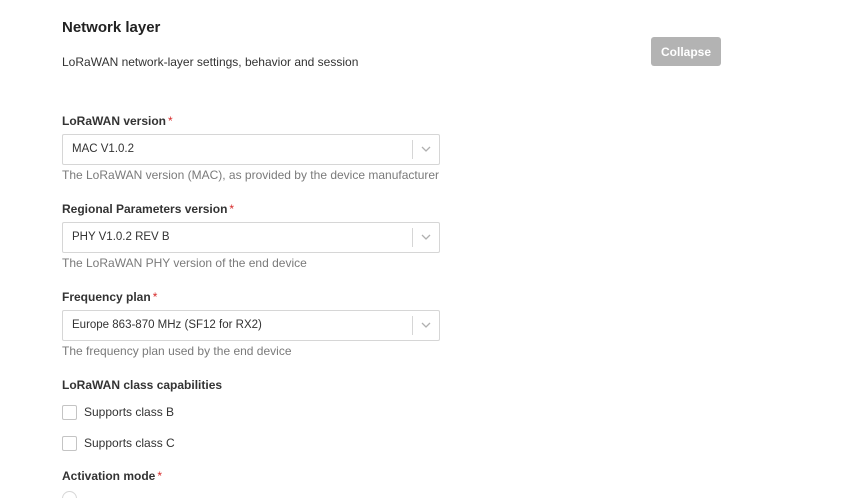 The image size is (854, 498). What do you see at coordinates (69, 443) in the screenshot?
I see `supports-class-c-checkbox` at bounding box center [69, 443].